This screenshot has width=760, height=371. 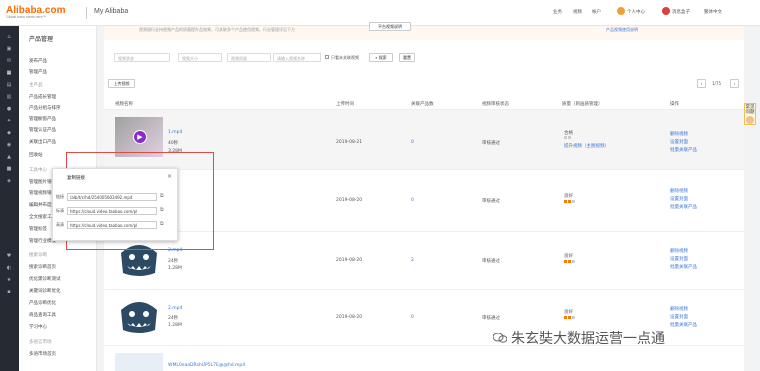 I want to click on menu-item: 产品成长管理, so click(x=42, y=97).